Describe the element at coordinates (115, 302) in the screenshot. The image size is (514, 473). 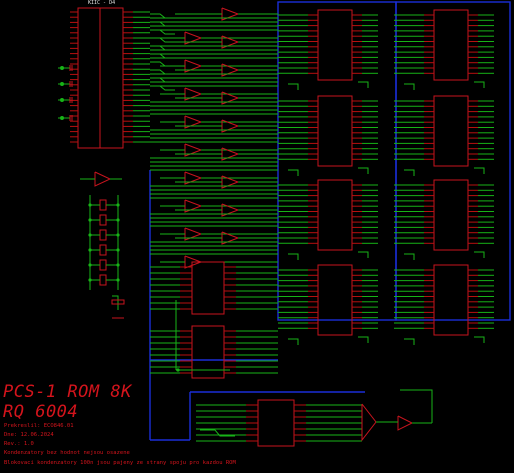
I see `ground-wire` at that location.